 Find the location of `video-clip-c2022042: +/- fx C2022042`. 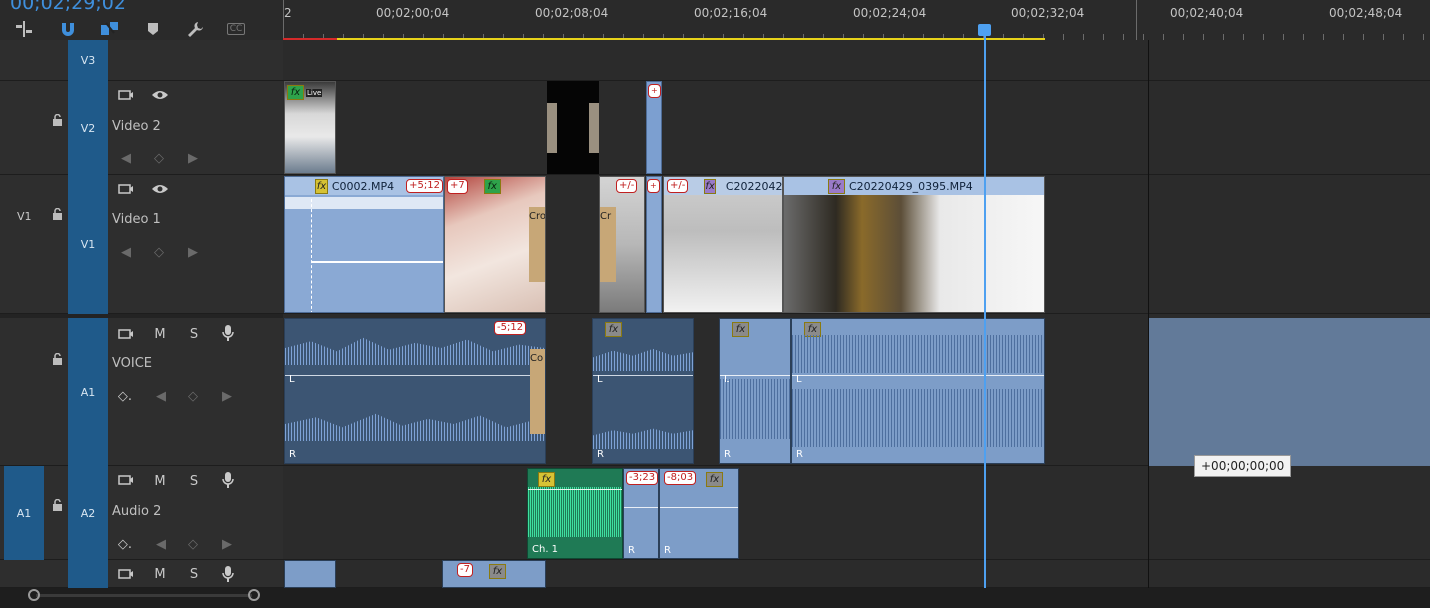

video-clip-c2022042: +/- fx C2022042 is located at coordinates (723, 244).